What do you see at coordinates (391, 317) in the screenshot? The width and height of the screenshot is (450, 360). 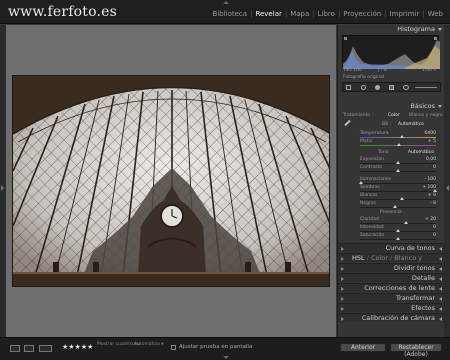 I see `calibration-section: Calibración de cámara` at bounding box center [391, 317].